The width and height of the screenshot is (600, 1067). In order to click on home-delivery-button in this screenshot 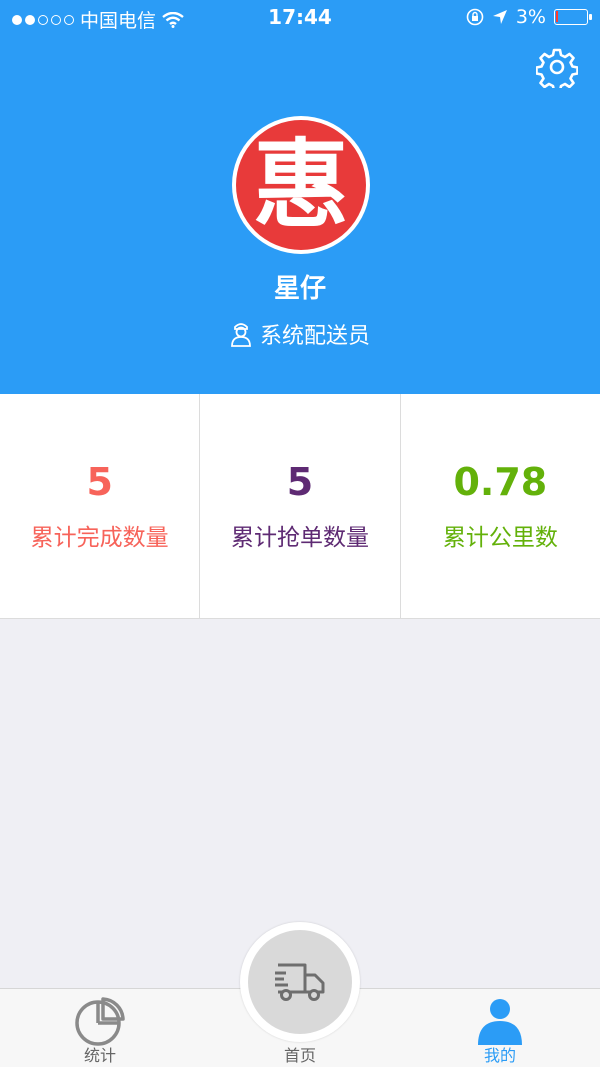, I will do `click(300, 982)`.